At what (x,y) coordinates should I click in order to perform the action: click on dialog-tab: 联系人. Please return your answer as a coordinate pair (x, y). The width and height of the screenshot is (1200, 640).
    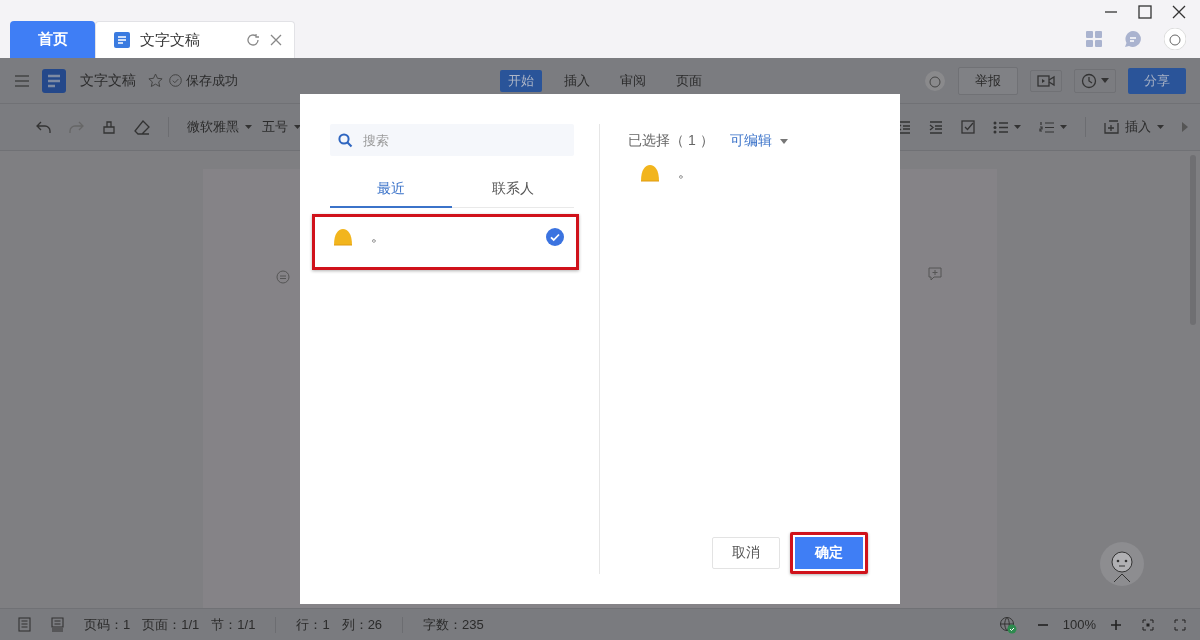
    Looking at the image, I should click on (513, 188).